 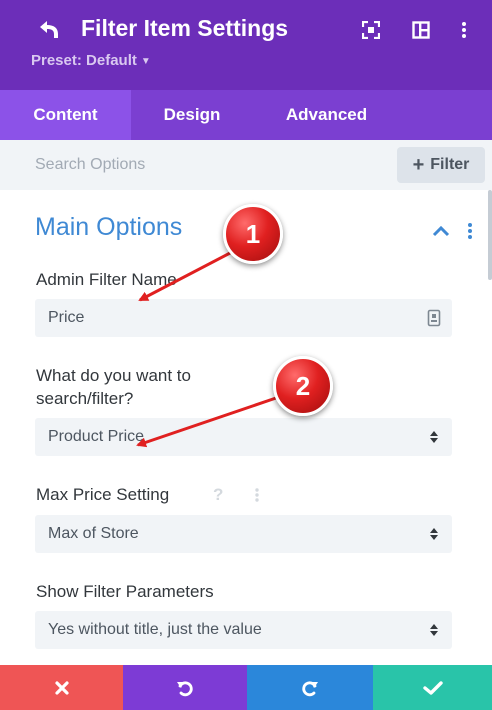 What do you see at coordinates (243, 534) in the screenshot?
I see `max-price-select: Max of Store` at bounding box center [243, 534].